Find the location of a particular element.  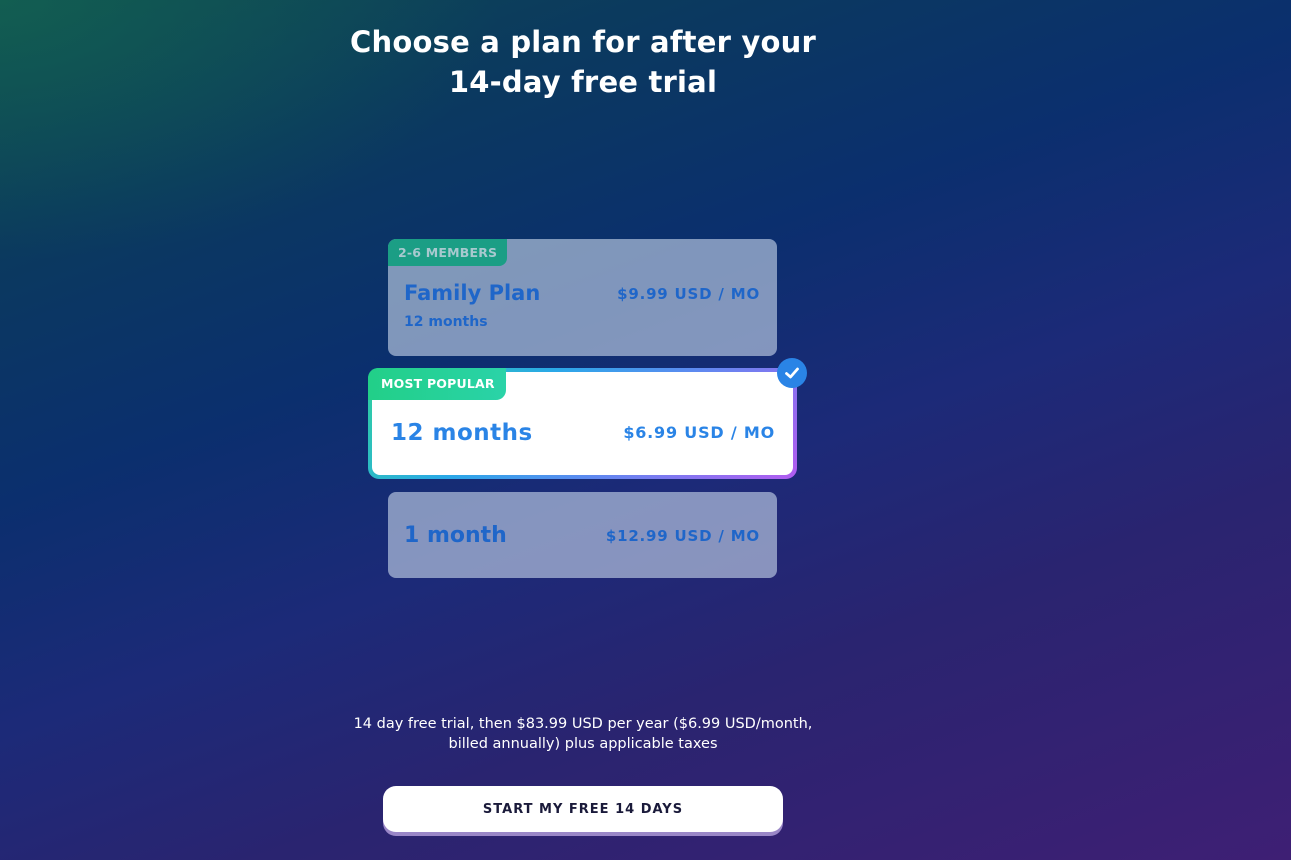

plan-name: 12 months is located at coordinates (462, 433).